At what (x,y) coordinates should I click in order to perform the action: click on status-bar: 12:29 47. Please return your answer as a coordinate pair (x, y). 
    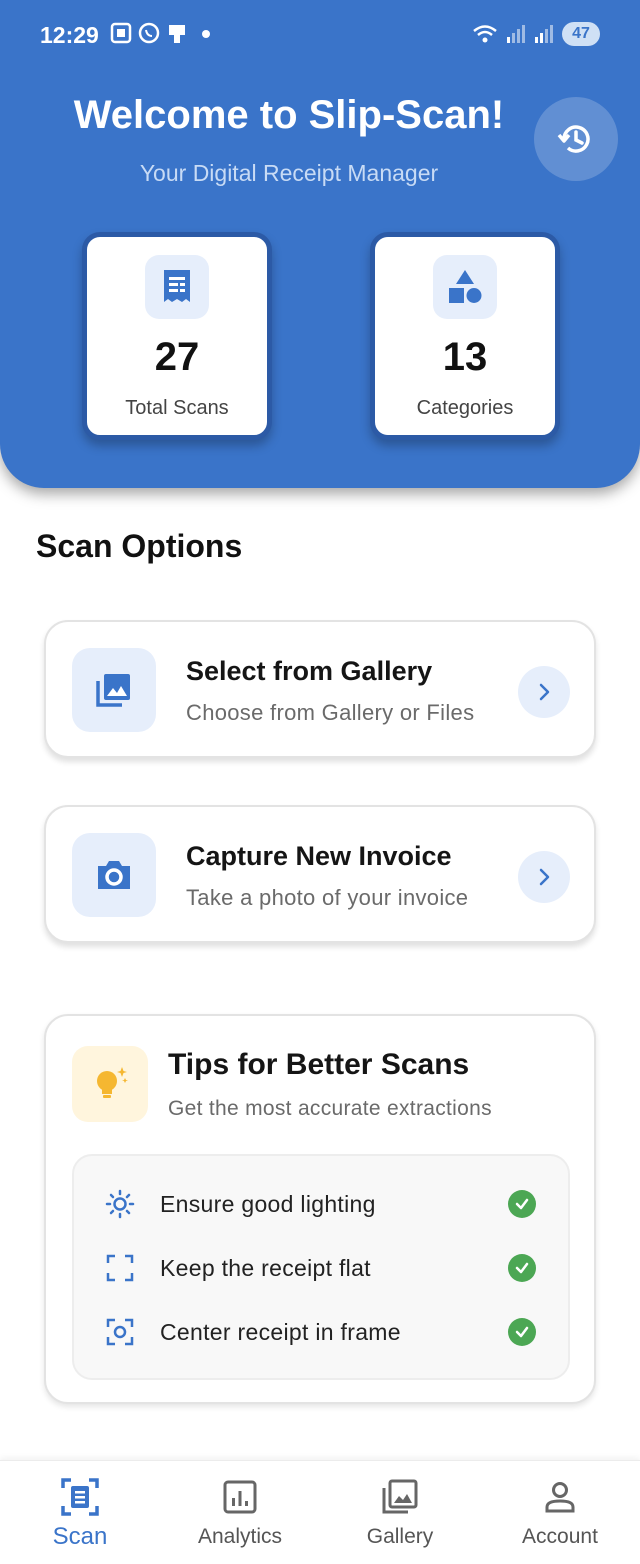
    Looking at the image, I should click on (320, 35).